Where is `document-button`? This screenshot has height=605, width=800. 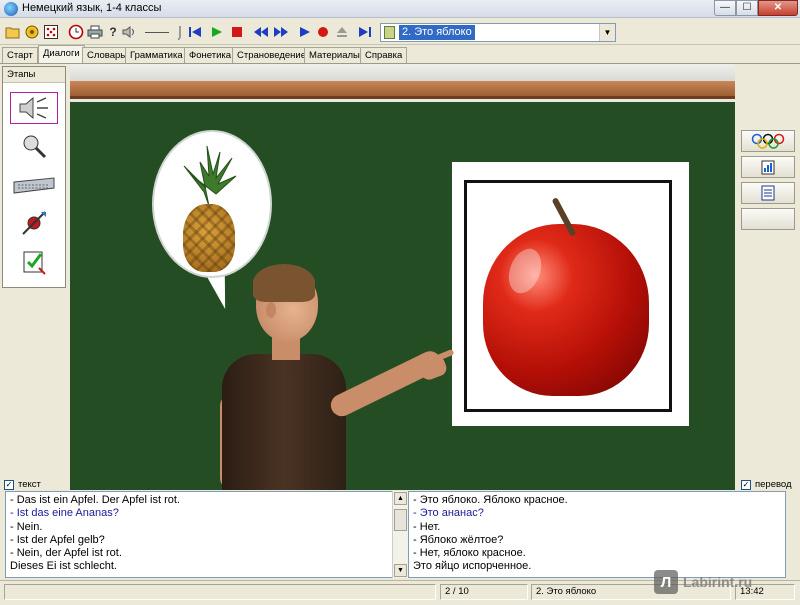 document-button is located at coordinates (768, 193).